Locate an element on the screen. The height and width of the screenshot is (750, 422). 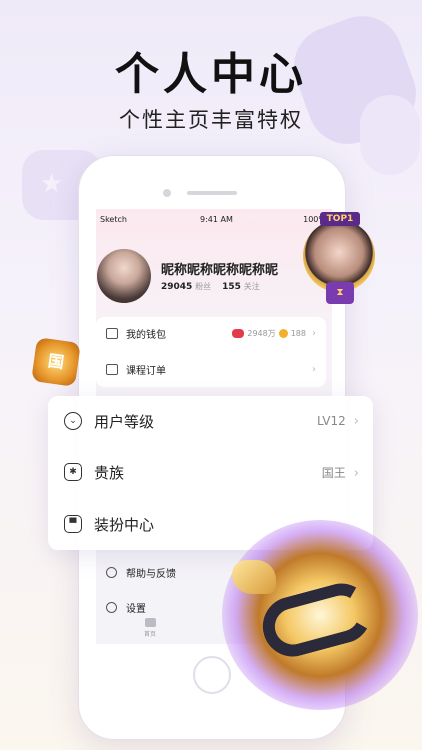
status-bar: Sketch 9:41 AM 100% is located at coordinates (214, 221).